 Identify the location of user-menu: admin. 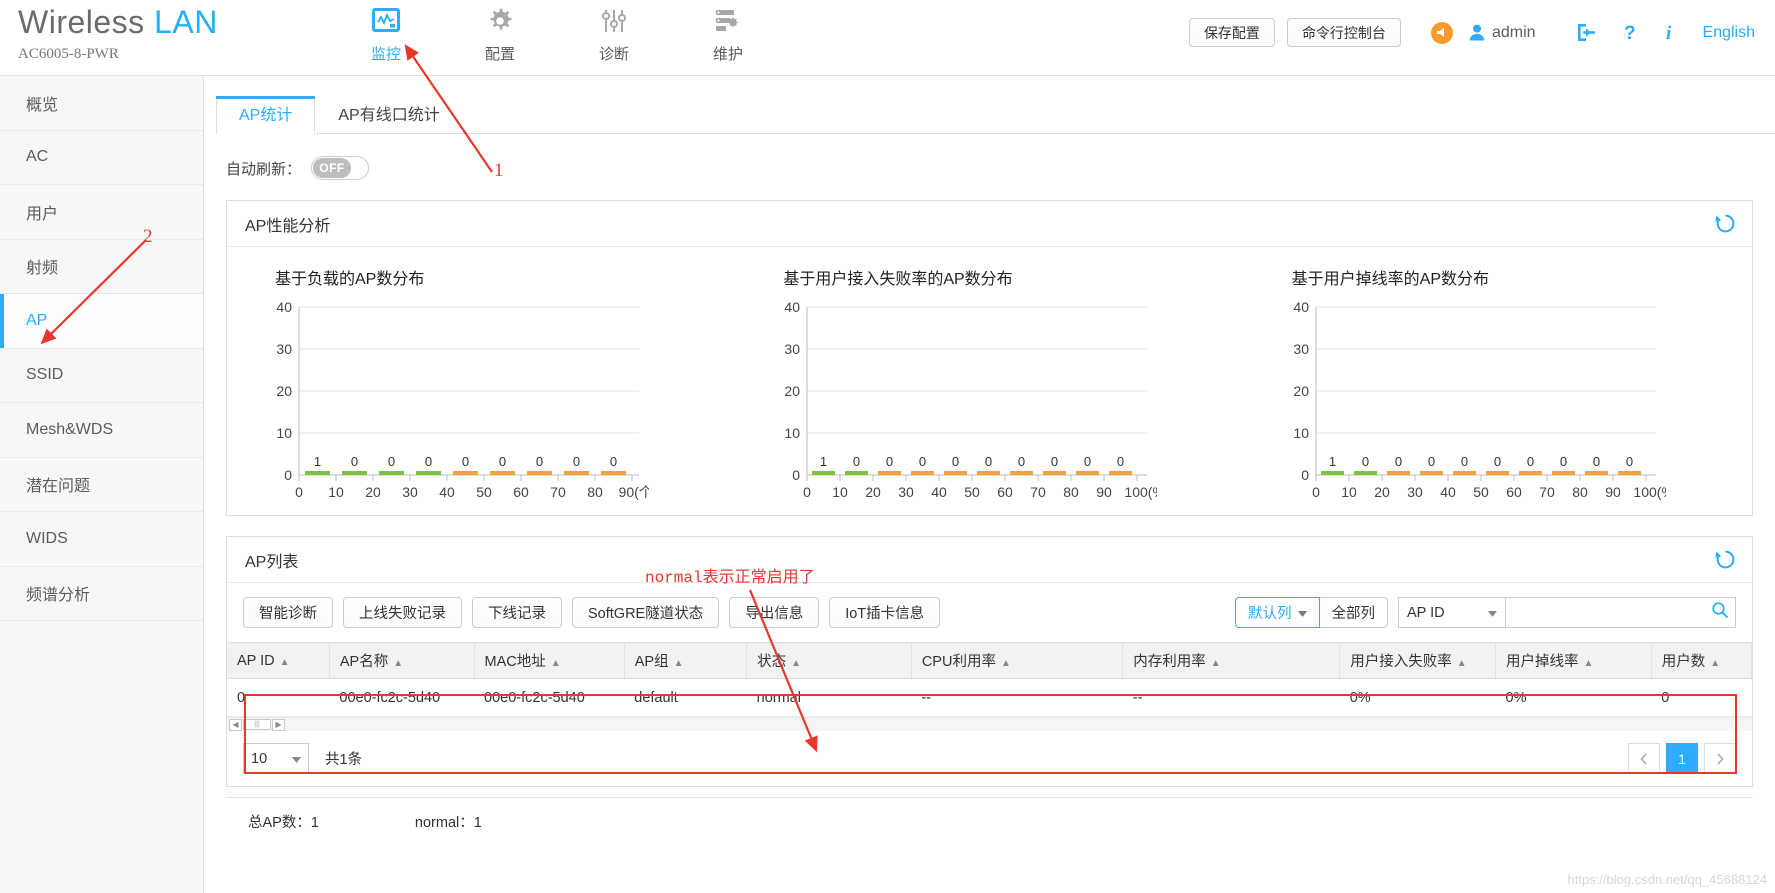
(1502, 33).